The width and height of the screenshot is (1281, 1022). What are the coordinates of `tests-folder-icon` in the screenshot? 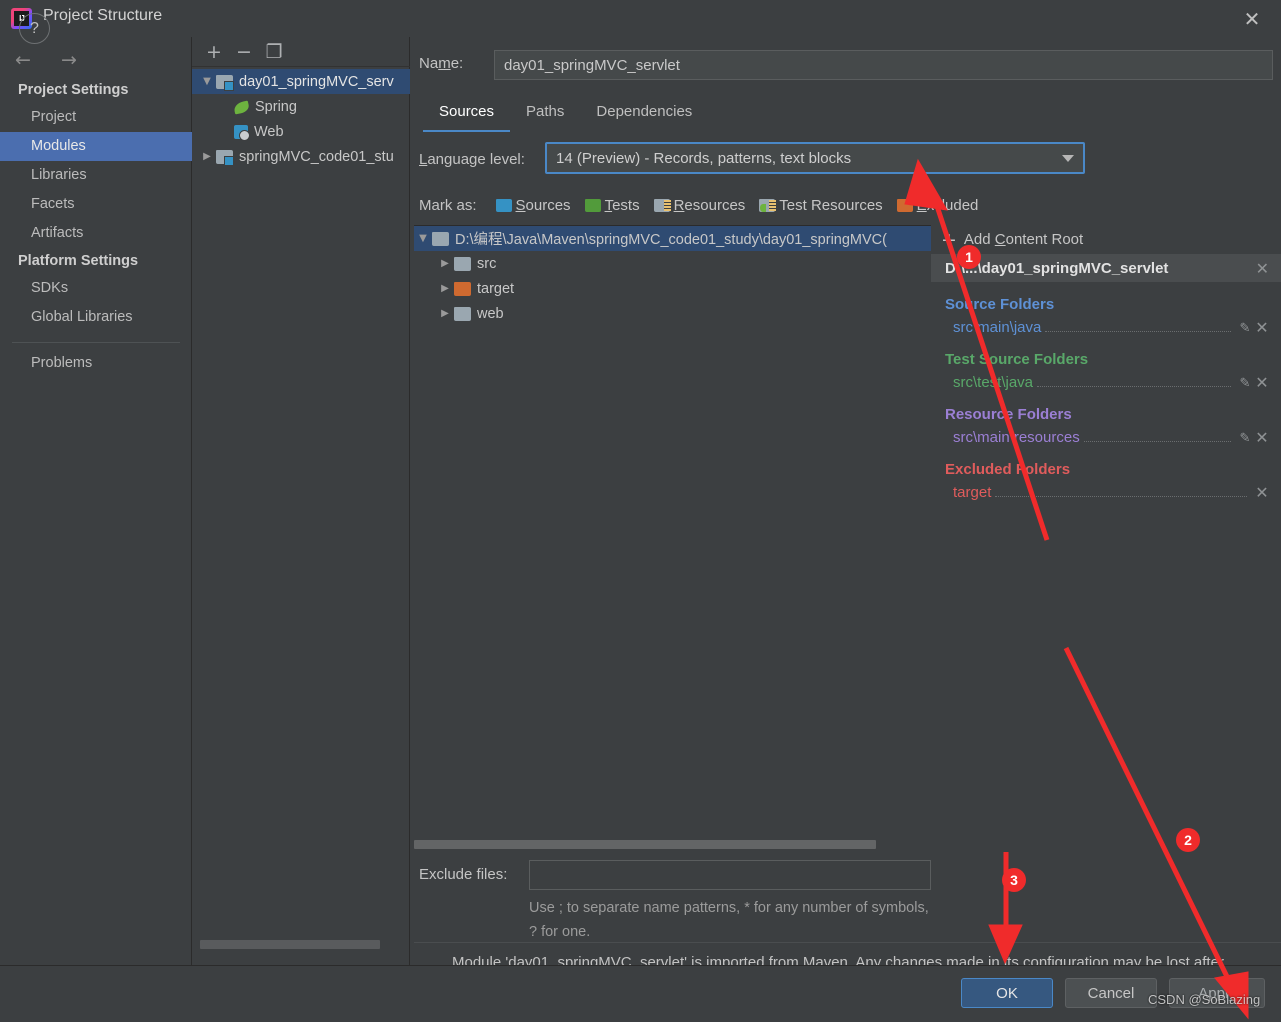 It's located at (592, 205).